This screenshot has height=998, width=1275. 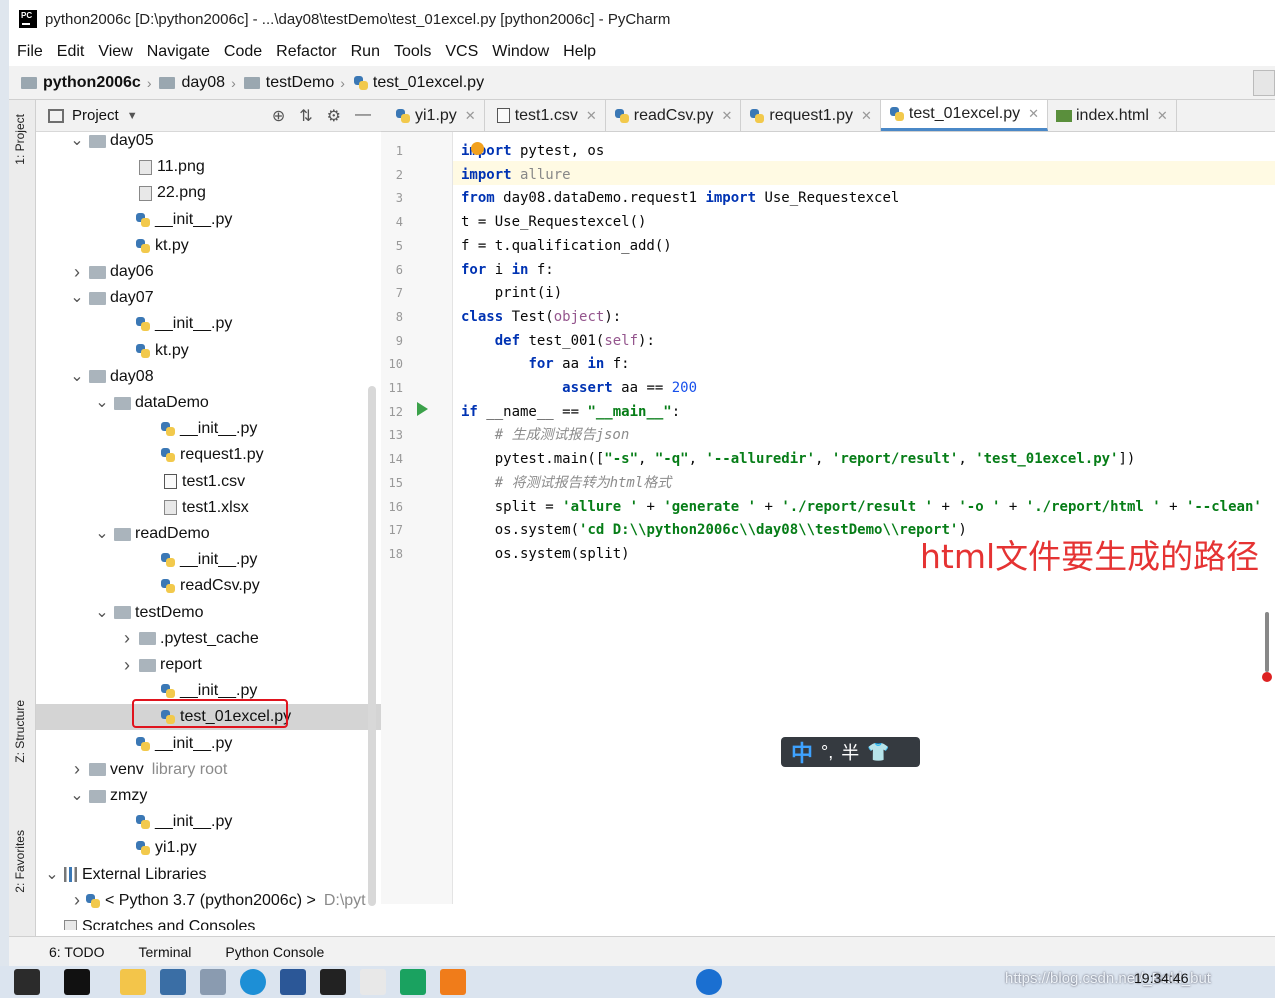 I want to click on menu-vcs: VCS, so click(x=461, y=52).